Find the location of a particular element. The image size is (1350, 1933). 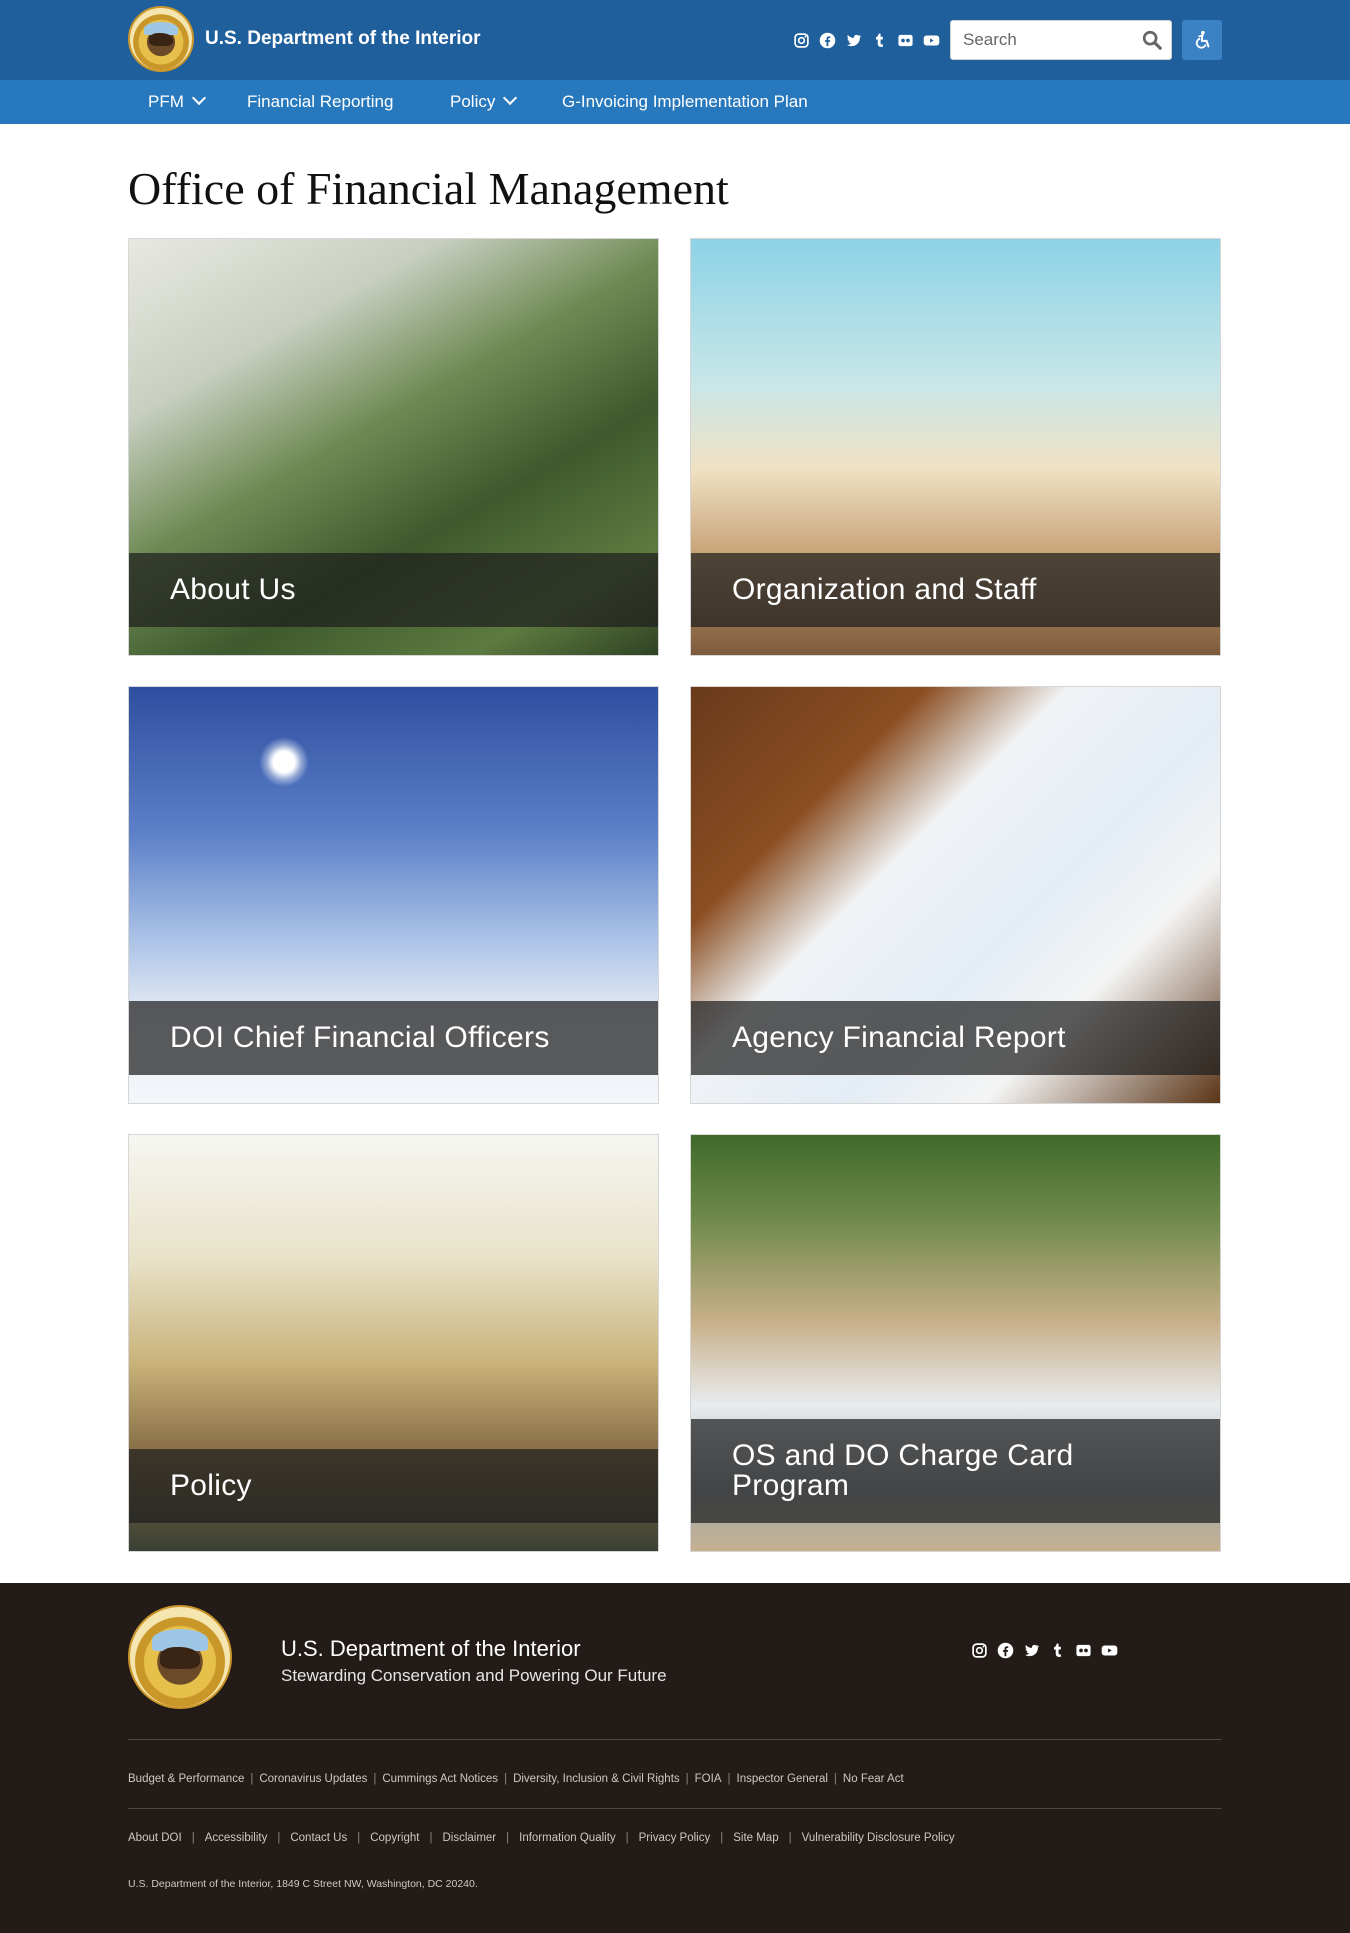

footer-link-coronavirus-updates: Coronavirus Updates is located at coordinates (313, 1779).